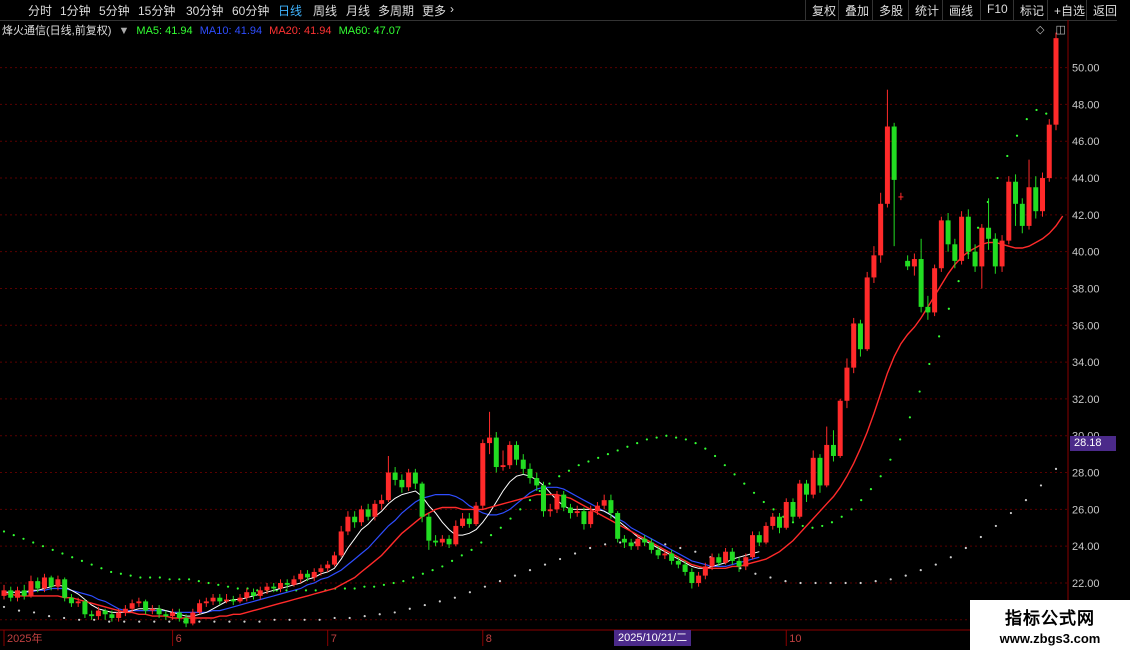 This screenshot has width=1130, height=650. Describe the element at coordinates (489, 639) in the screenshot. I see `x-tick-label: 8` at that location.